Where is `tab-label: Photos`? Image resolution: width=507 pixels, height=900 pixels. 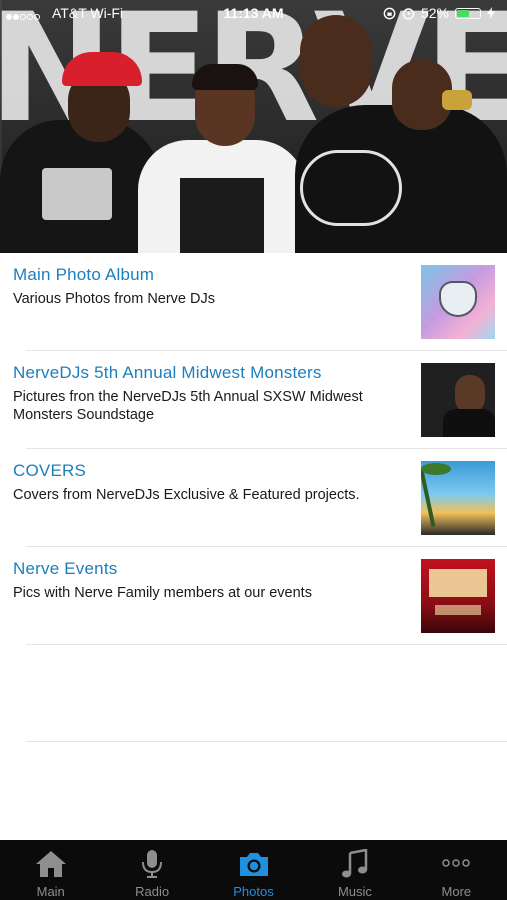 tab-label: Photos is located at coordinates (253, 891).